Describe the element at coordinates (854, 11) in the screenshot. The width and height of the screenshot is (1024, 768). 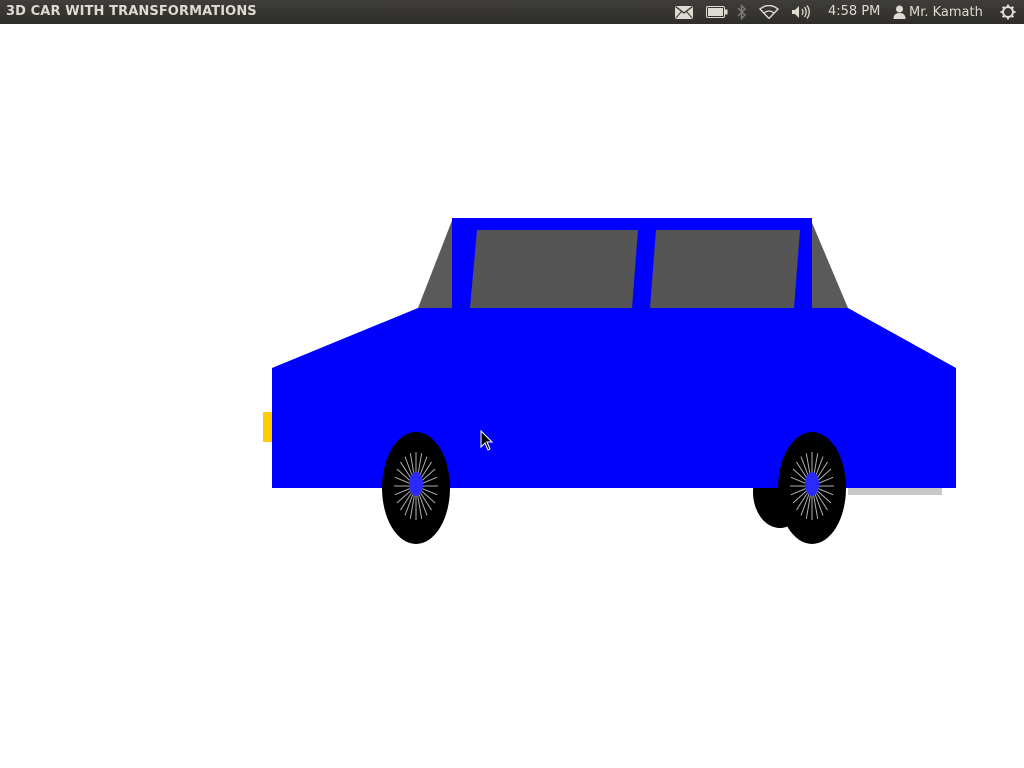
I see `clock: 4:58 PM` at that location.